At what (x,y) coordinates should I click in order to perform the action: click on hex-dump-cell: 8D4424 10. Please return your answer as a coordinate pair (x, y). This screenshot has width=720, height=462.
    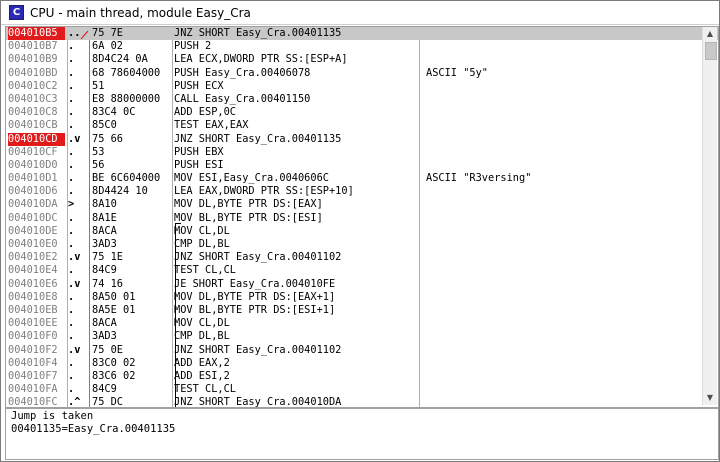
    Looking at the image, I should click on (120, 191).